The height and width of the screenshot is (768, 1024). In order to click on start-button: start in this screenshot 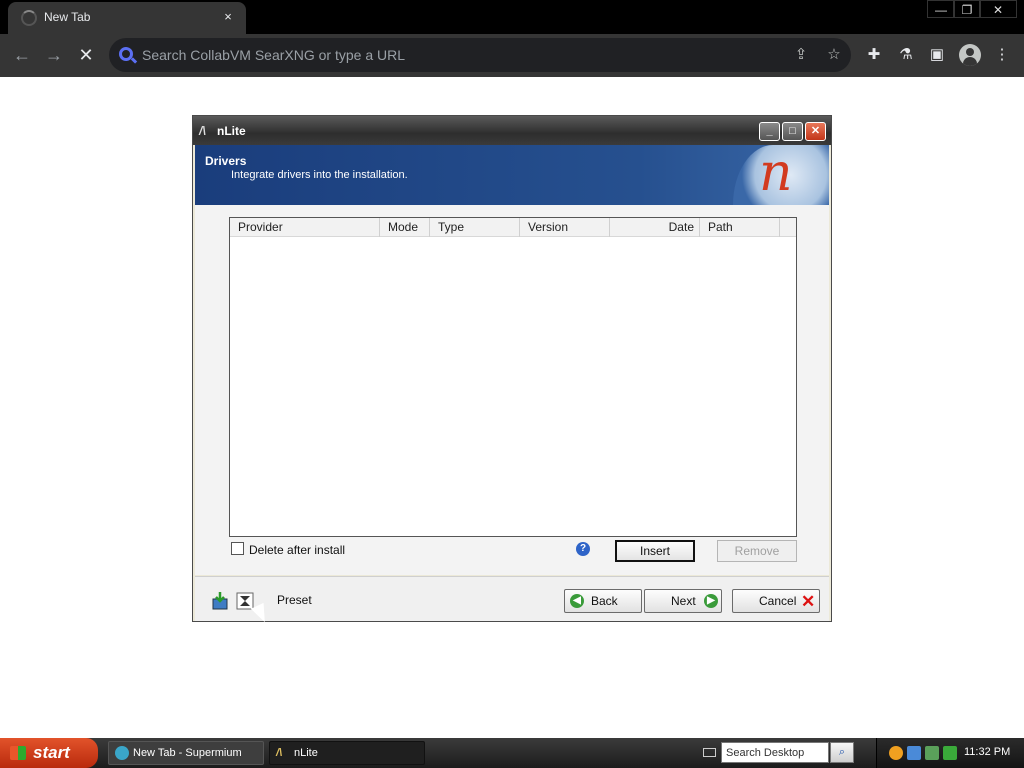, I will do `click(49, 753)`.